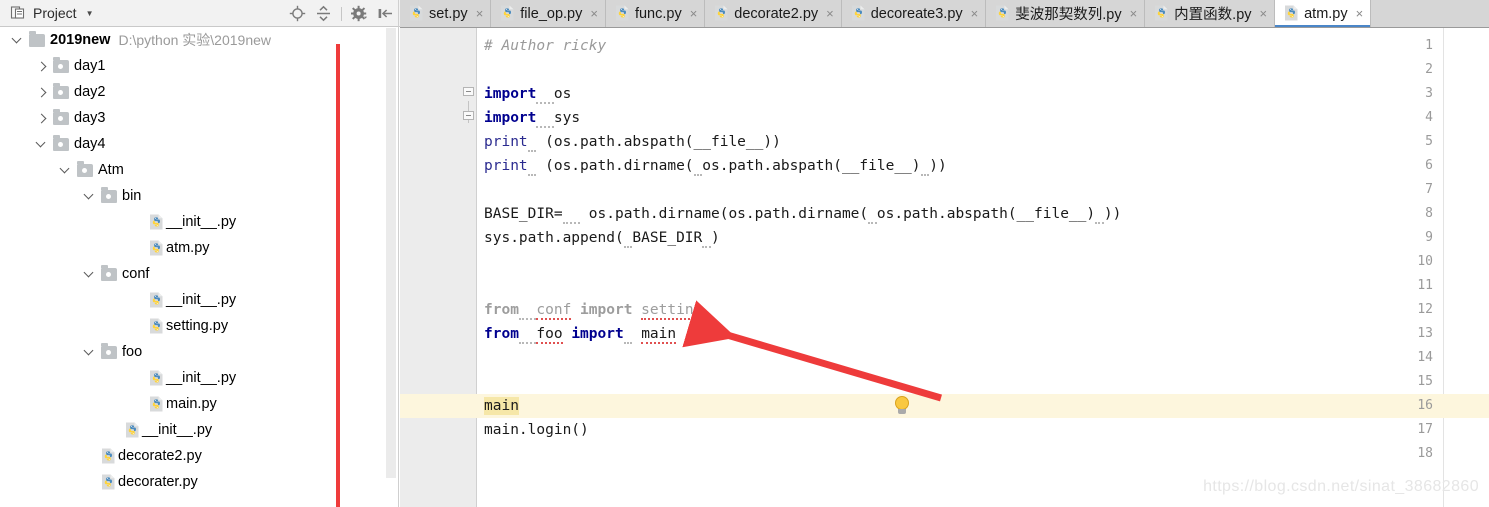  I want to click on tree-item-day1: day1, so click(200, 66).